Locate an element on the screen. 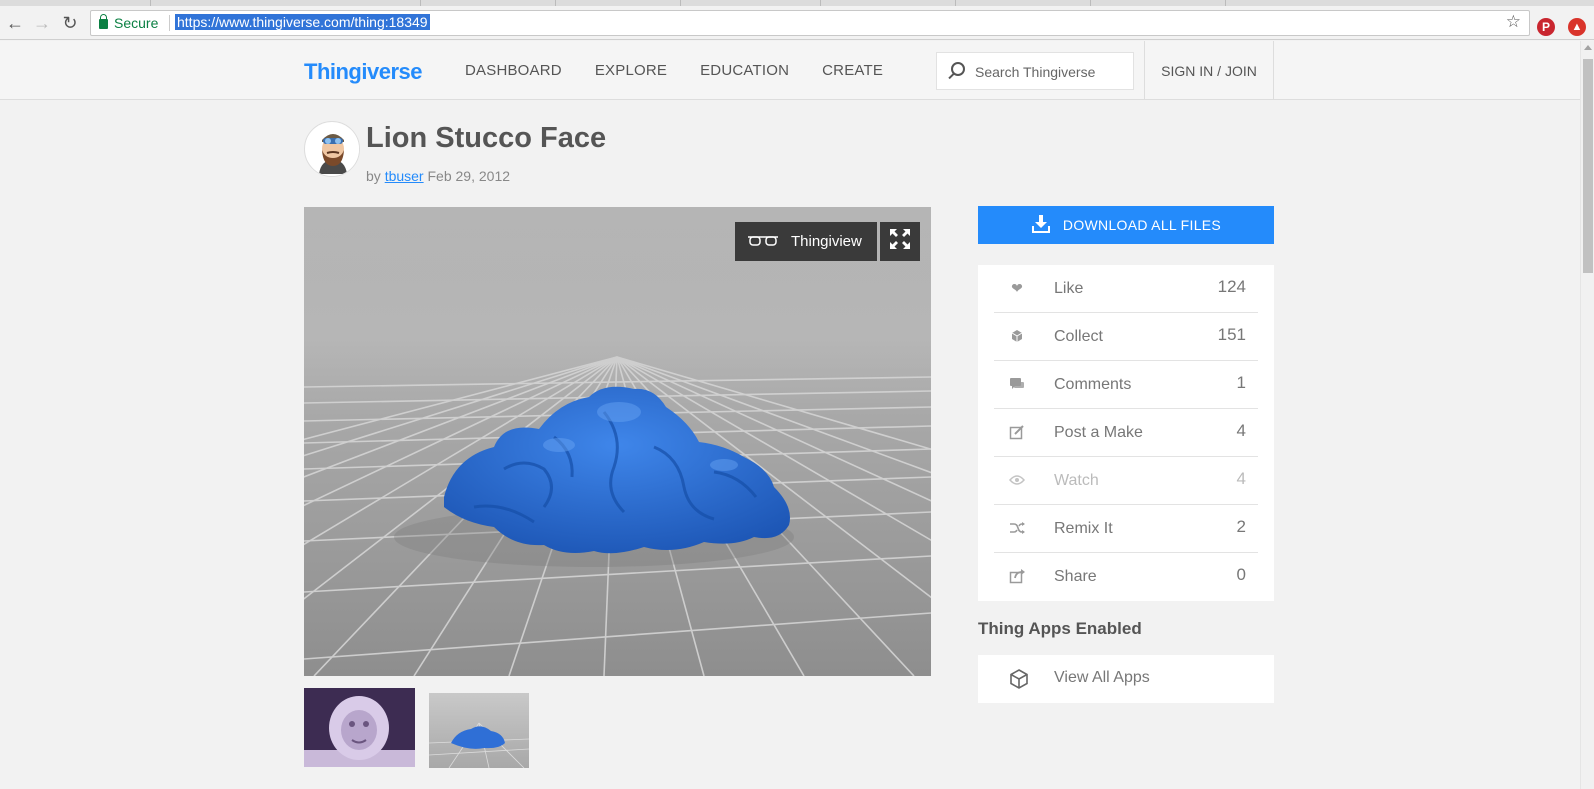 The image size is (1594, 789). heart-icon: ❤ is located at coordinates (1017, 287).